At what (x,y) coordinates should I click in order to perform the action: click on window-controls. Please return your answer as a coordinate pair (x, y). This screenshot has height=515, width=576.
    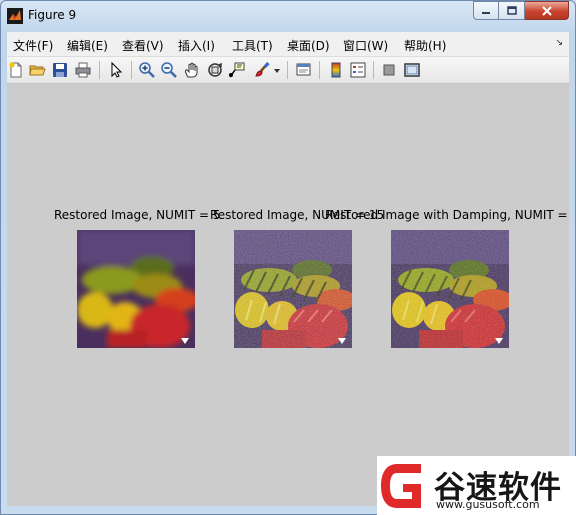
    Looking at the image, I should click on (521, 10).